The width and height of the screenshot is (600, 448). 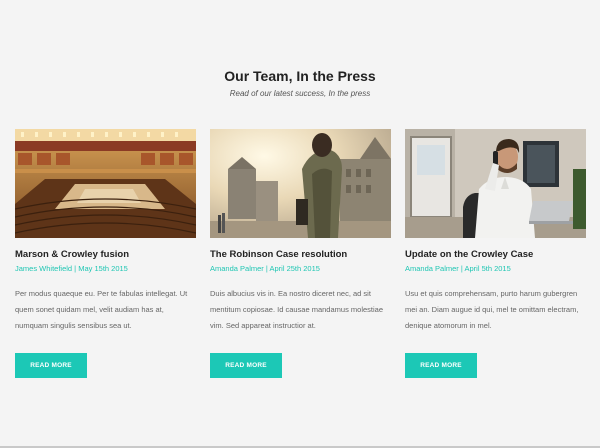 I want to click on card-title: Update on the Crowley Case, so click(x=495, y=254).